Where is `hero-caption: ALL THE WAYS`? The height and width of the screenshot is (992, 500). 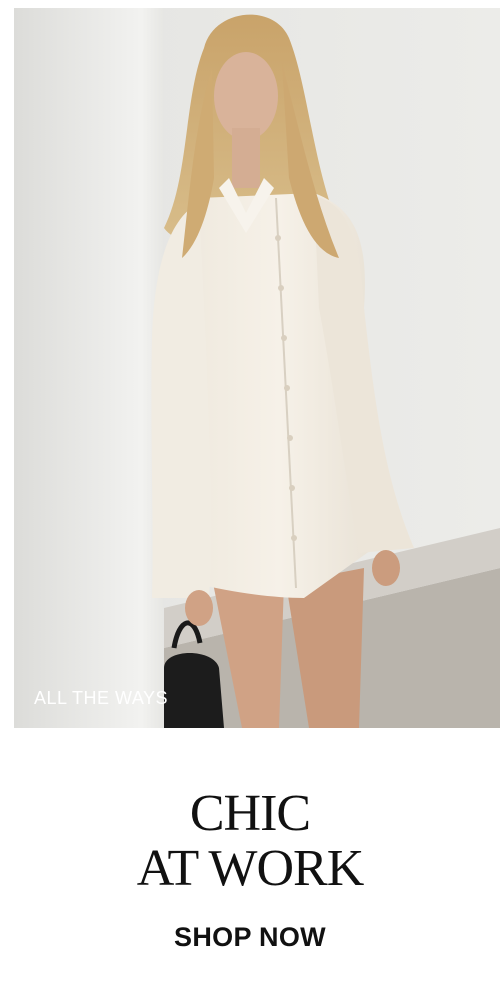 hero-caption: ALL THE WAYS is located at coordinates (101, 698).